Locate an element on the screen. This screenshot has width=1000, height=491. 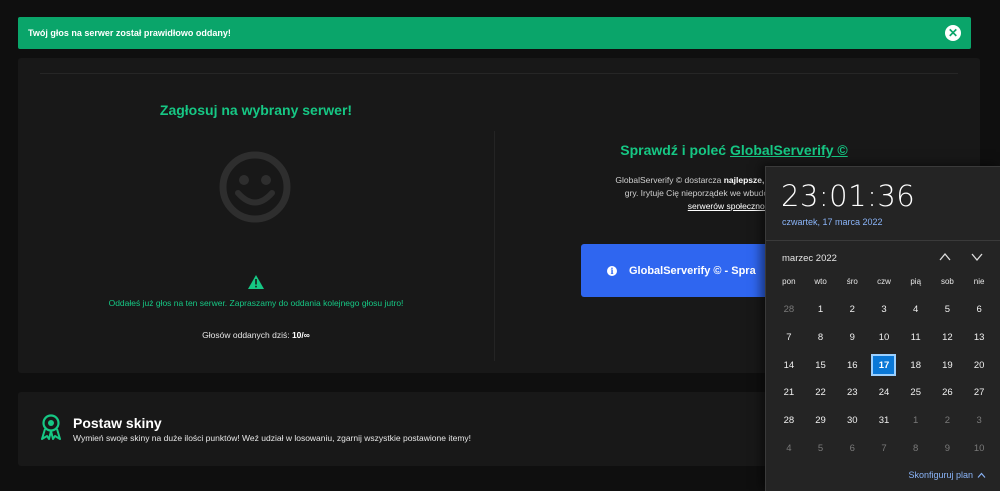
calendar-day-number: 21 is located at coordinates (789, 393).